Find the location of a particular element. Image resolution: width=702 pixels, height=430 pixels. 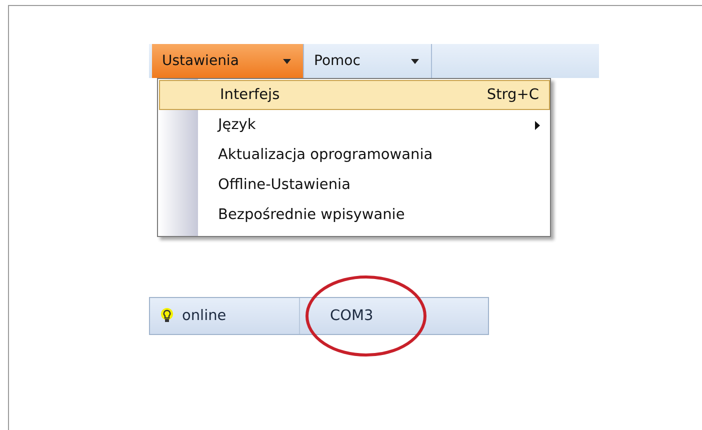

shortcut-text: Strg+C is located at coordinates (512, 95).